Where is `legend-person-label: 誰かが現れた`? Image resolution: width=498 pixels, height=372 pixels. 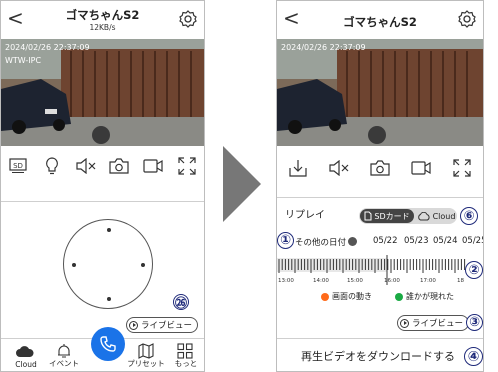 legend-person-label: 誰かが現れた is located at coordinates (430, 296).